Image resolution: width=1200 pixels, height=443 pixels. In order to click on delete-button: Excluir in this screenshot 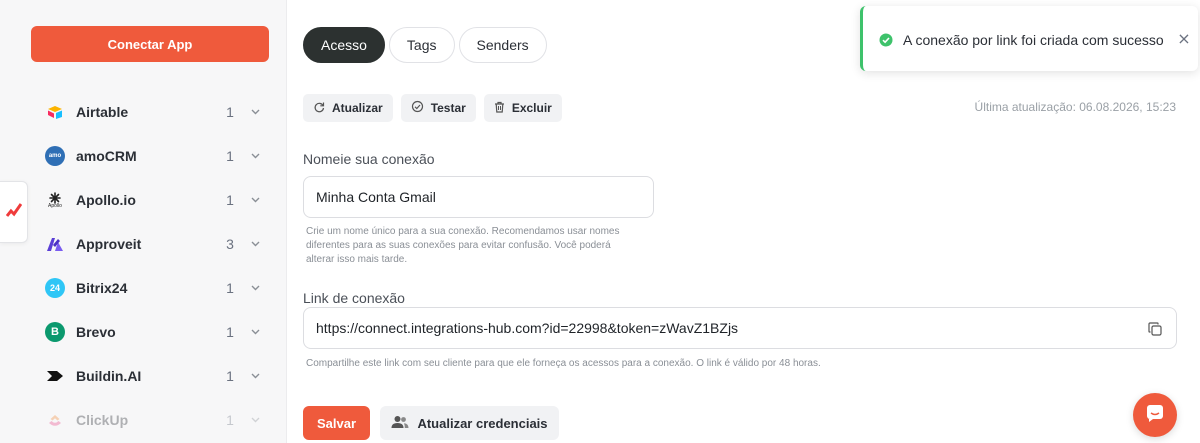, I will do `click(522, 108)`.